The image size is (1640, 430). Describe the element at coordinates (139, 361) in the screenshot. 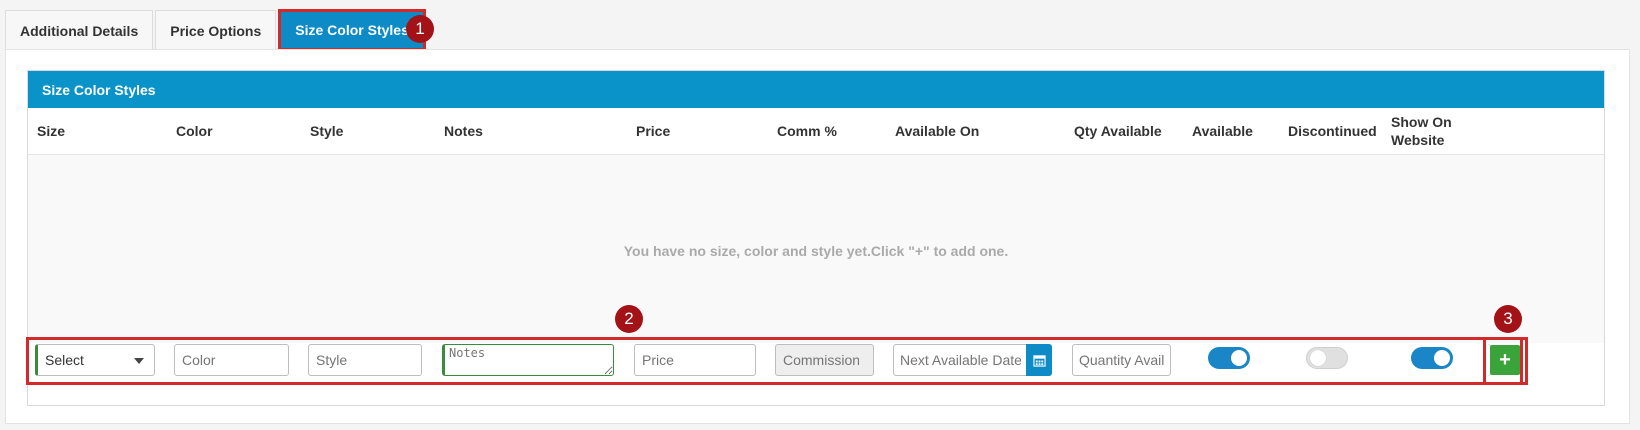

I see `chevron-down-icon` at that location.